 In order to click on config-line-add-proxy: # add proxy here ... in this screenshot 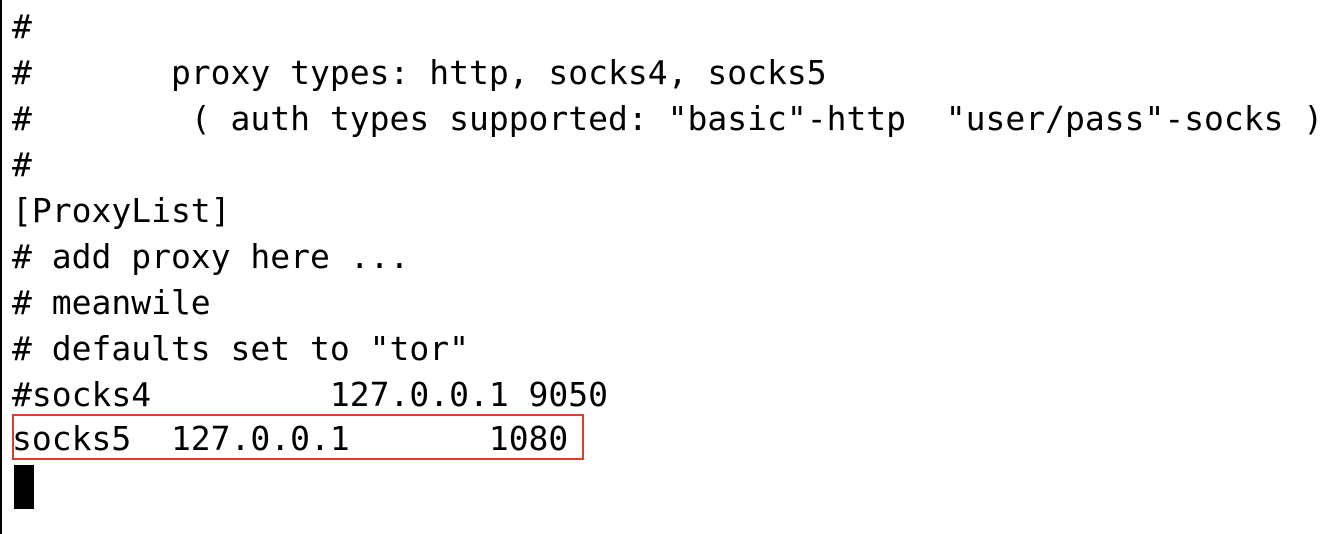, I will do `click(211, 256)`.